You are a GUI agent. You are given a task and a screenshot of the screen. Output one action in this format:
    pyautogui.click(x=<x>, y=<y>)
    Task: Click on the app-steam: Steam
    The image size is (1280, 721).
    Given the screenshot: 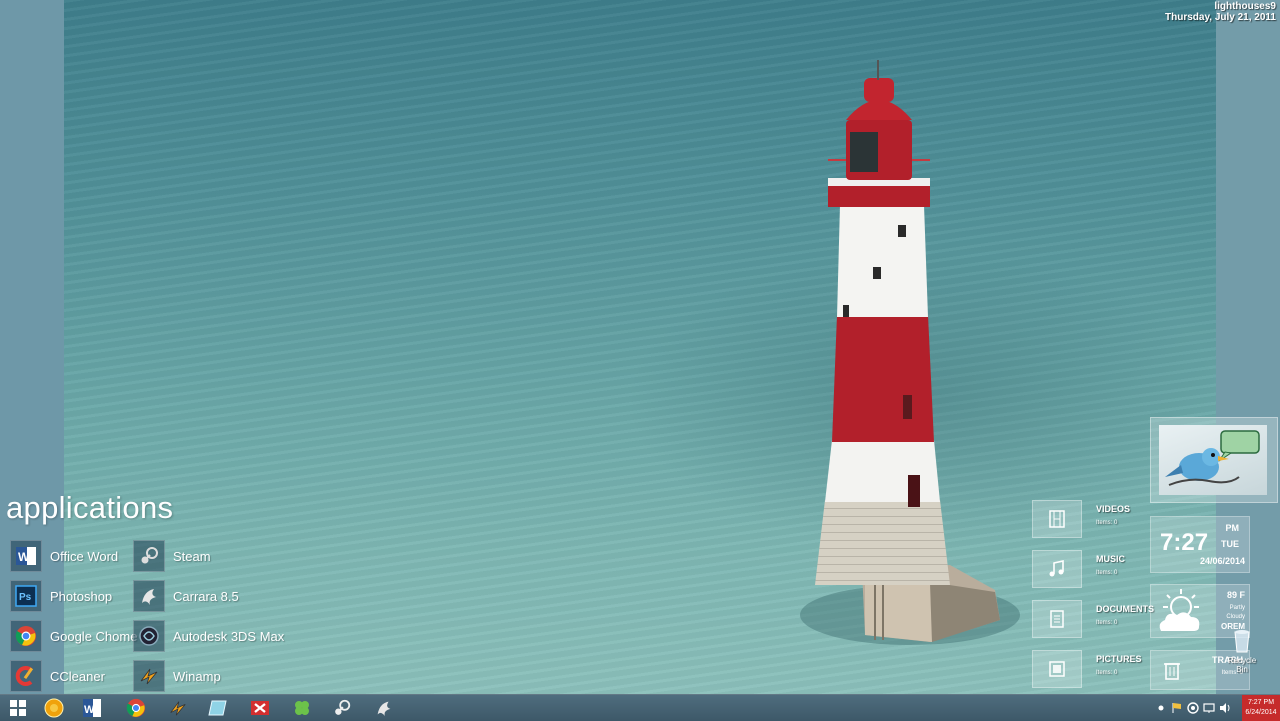 What is the action you would take?
    pyautogui.click(x=172, y=556)
    